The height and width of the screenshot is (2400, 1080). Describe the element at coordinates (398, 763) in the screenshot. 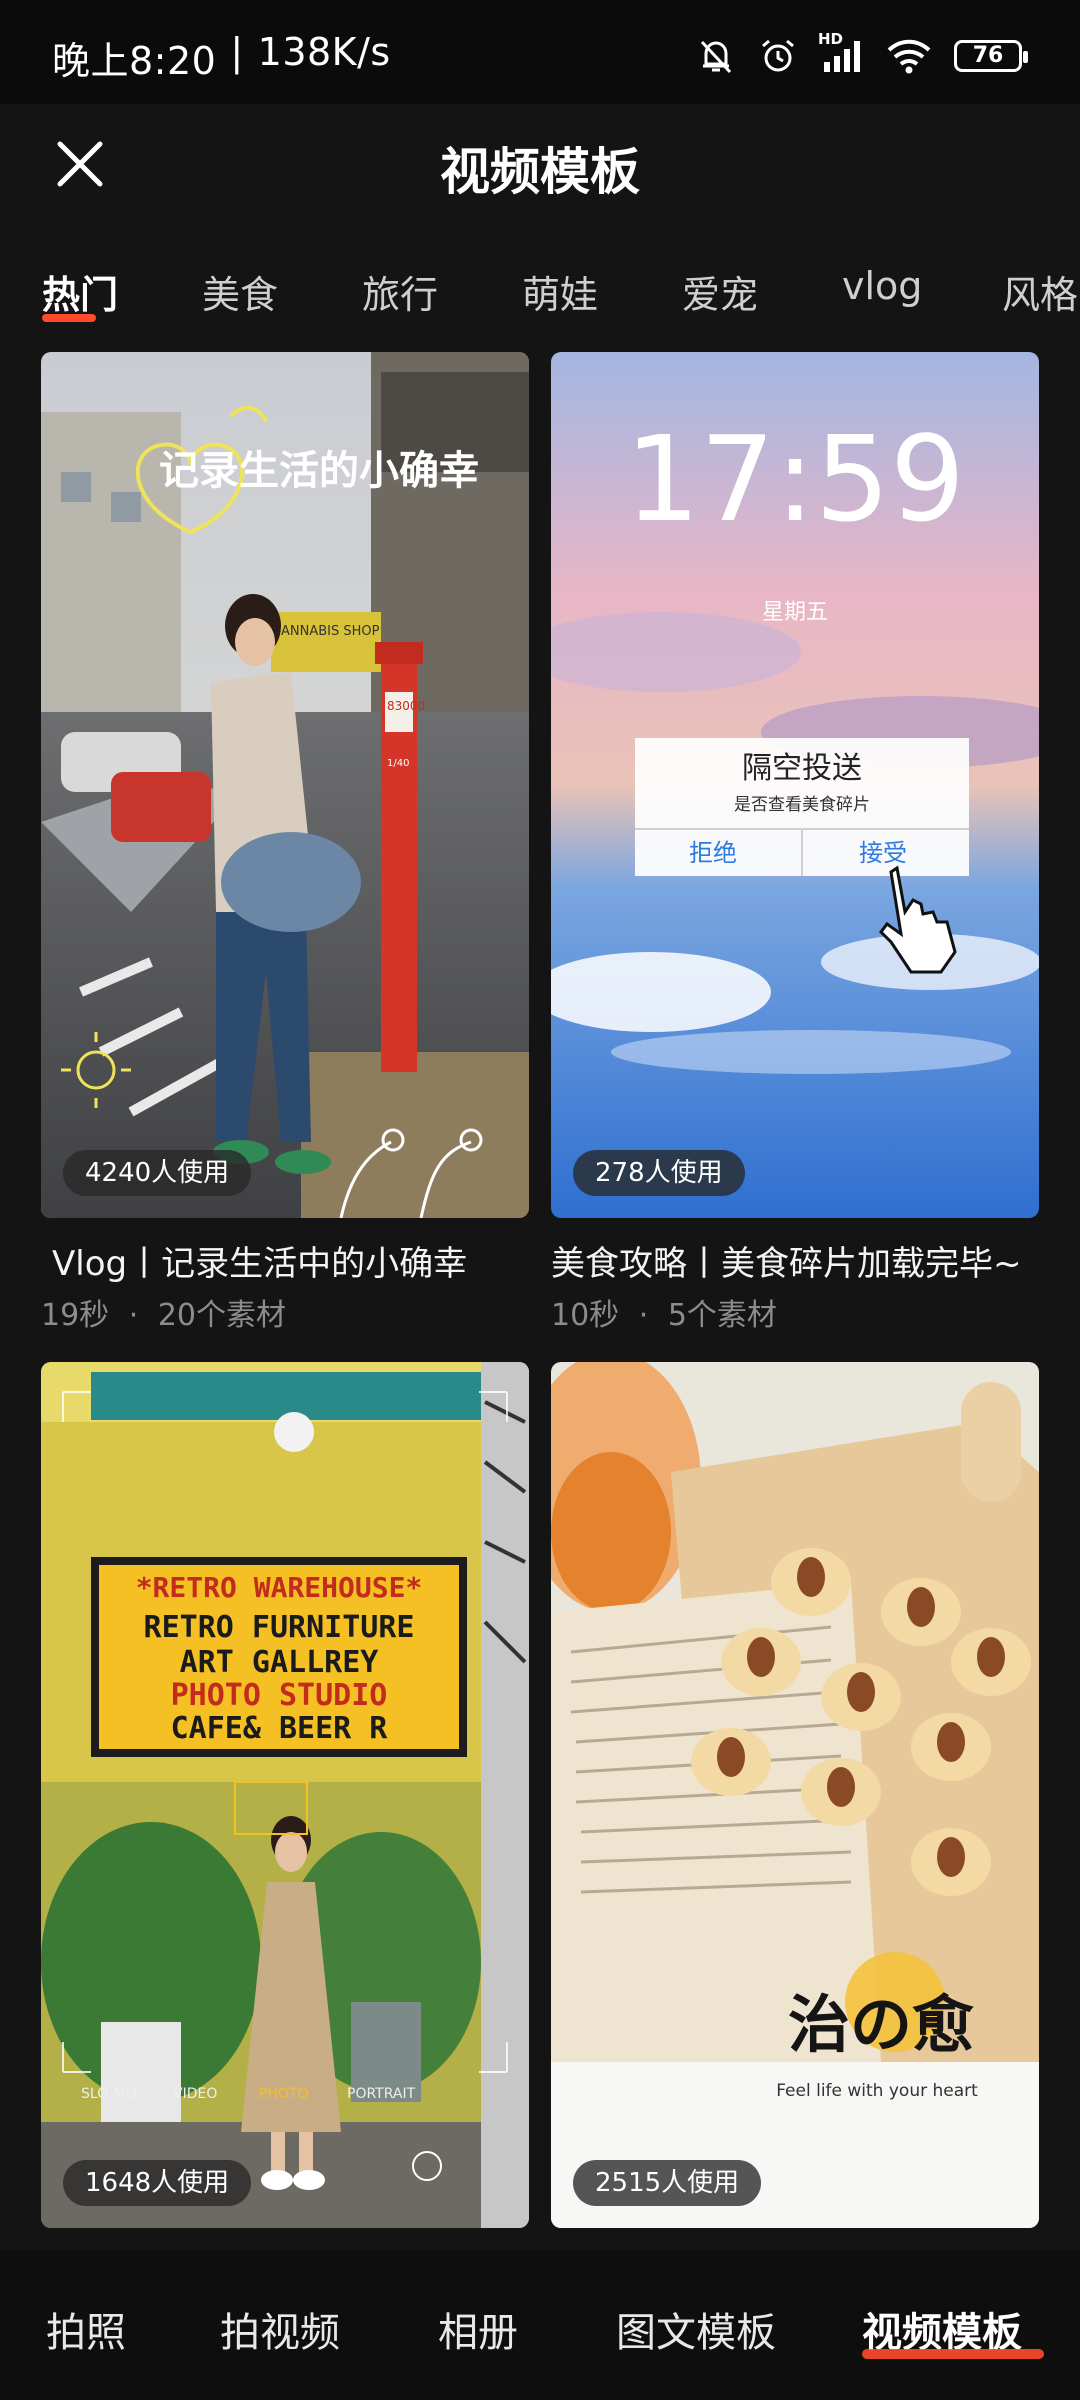

I see `mailbox-fraction: 1/40` at that location.